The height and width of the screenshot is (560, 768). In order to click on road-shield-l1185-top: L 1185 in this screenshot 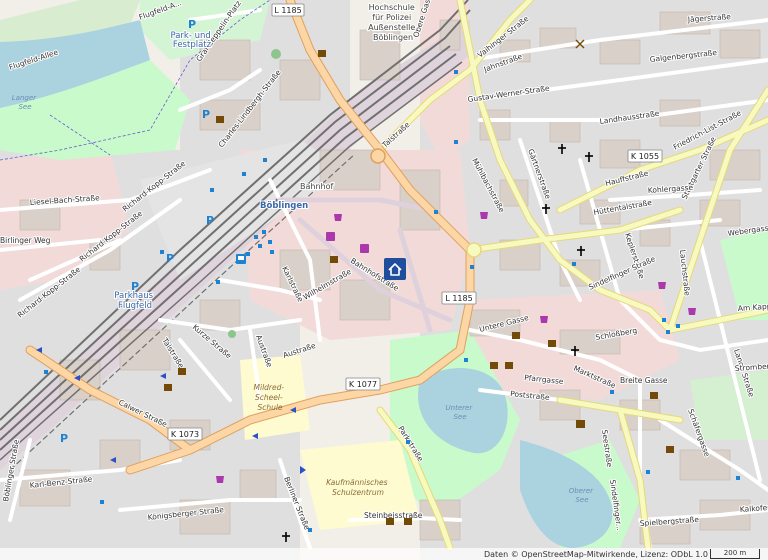, I will do `click(288, 10)`.